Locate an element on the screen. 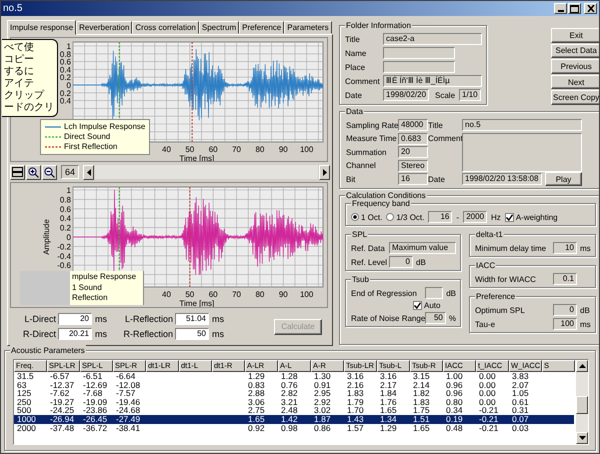 This screenshot has width=600, height=454. axis-tick-label: 0.6 is located at coordinates (65, 62).